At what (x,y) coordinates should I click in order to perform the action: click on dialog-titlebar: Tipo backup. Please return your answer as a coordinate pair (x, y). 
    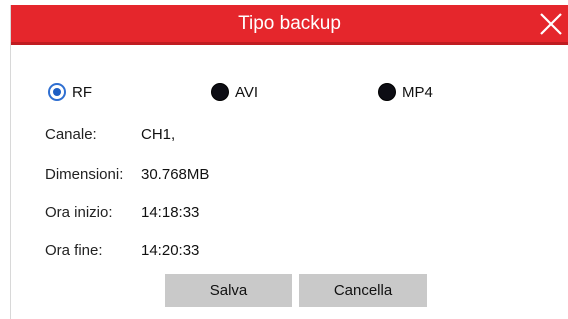
    Looking at the image, I should click on (289, 25).